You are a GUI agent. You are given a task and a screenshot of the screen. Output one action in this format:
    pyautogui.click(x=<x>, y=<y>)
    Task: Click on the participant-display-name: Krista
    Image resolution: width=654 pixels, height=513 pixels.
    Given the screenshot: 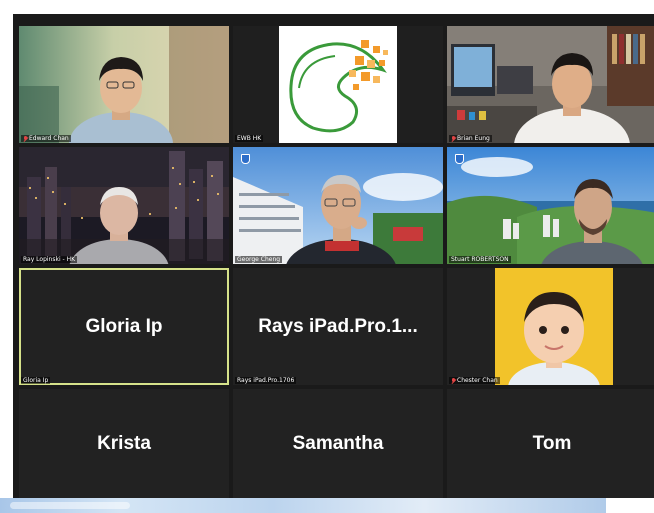 What is the action you would take?
    pyautogui.click(x=124, y=443)
    